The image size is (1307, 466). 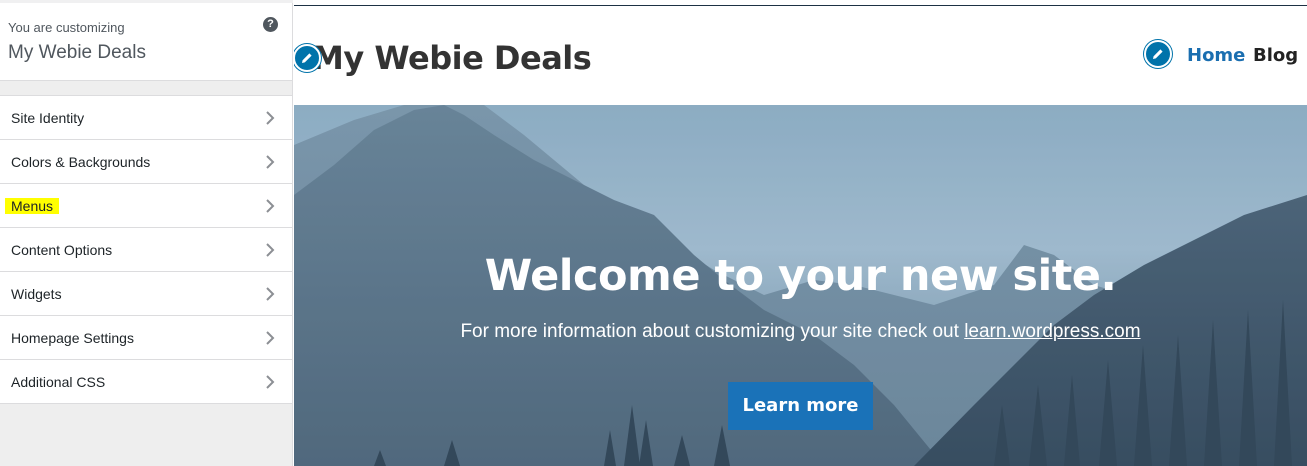 I want to click on panel-label-highlighted: Menus, so click(x=32, y=206).